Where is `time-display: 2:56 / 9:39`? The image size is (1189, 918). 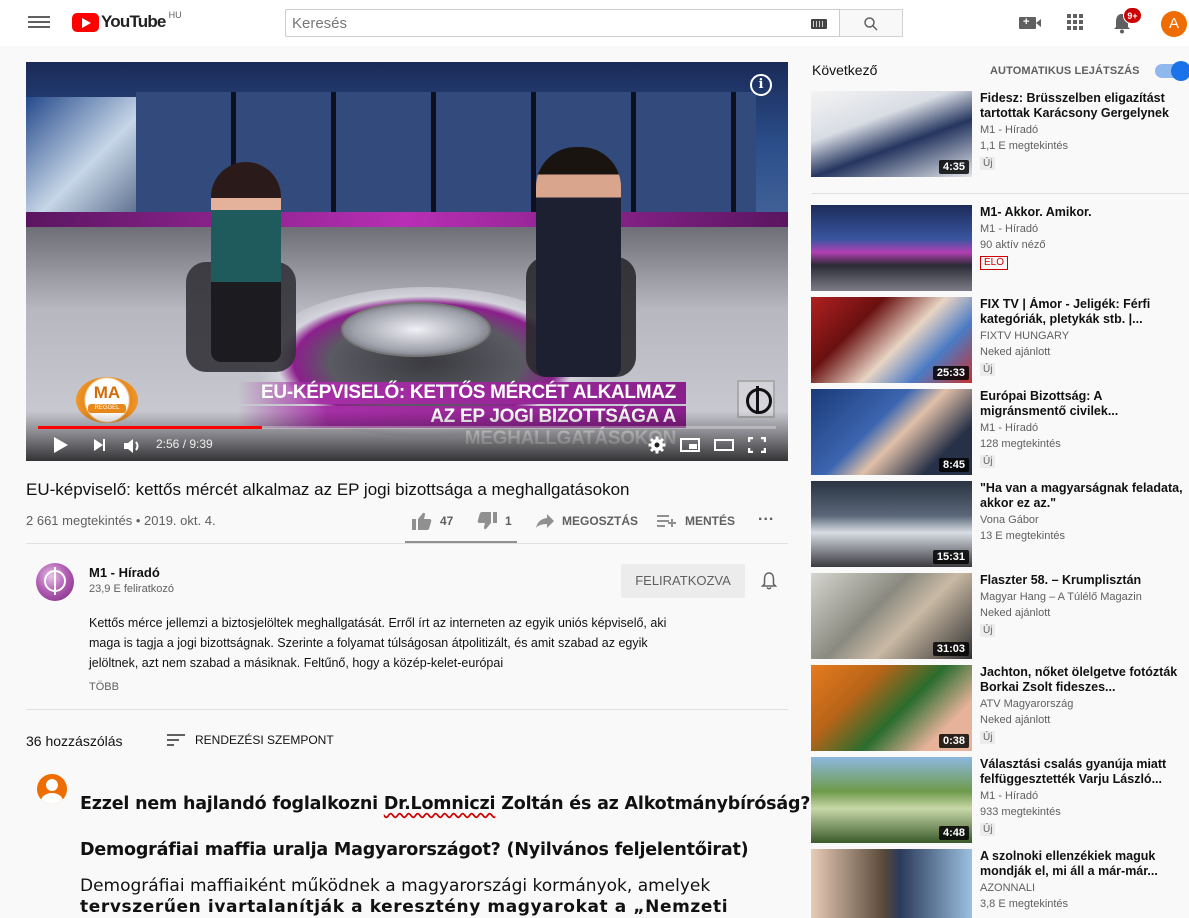
time-display: 2:56 / 9:39 is located at coordinates (184, 444).